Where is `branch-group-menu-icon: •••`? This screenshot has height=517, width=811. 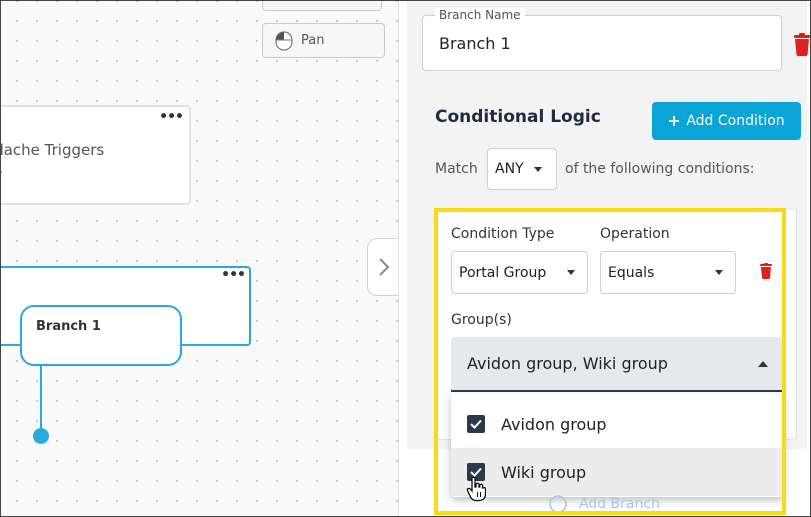 branch-group-menu-icon: ••• is located at coordinates (233, 275).